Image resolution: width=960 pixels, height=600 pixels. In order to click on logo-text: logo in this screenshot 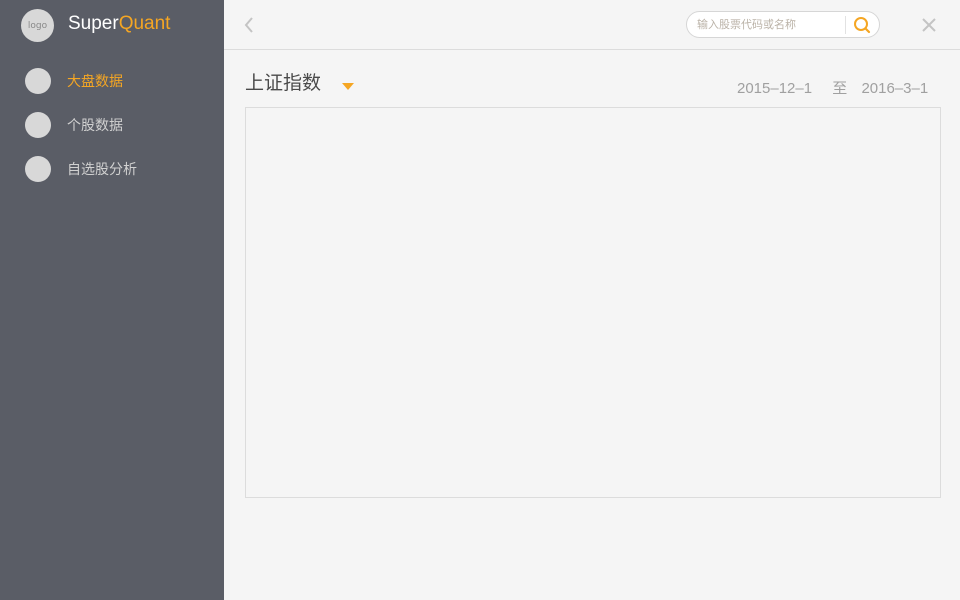, I will do `click(37, 25)`.